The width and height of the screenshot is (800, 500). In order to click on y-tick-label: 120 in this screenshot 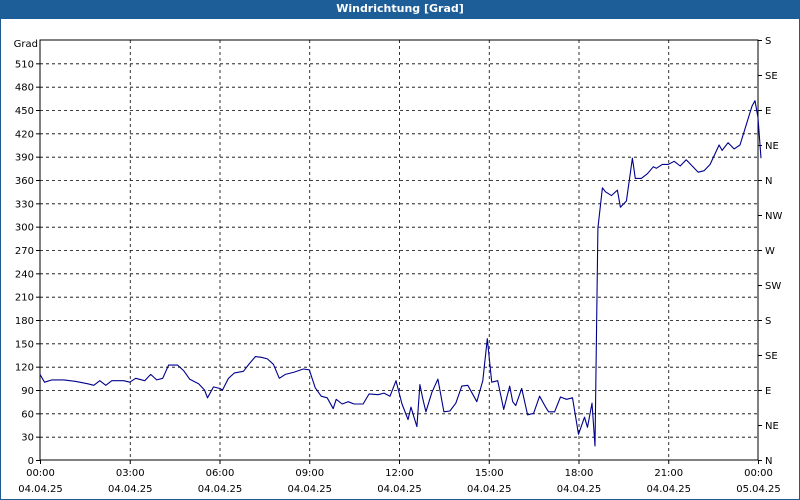, I will do `click(24, 368)`.